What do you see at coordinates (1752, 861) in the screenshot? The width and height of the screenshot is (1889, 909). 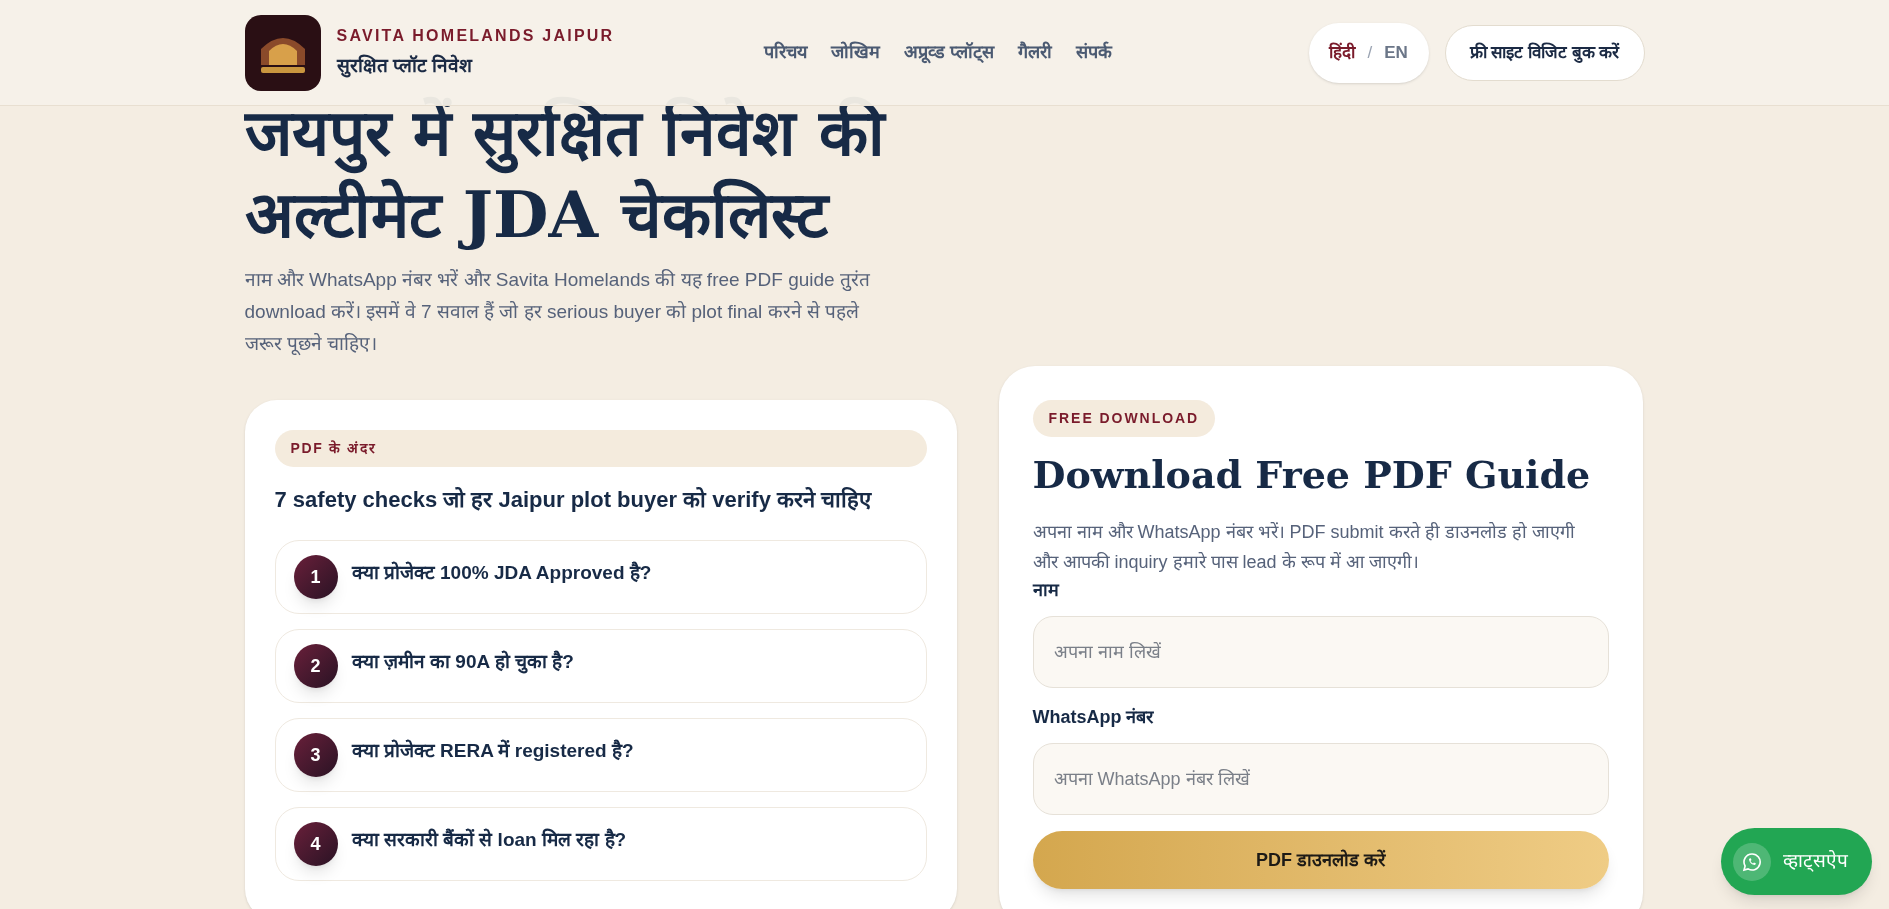 I see `whatsapp-icon` at bounding box center [1752, 861].